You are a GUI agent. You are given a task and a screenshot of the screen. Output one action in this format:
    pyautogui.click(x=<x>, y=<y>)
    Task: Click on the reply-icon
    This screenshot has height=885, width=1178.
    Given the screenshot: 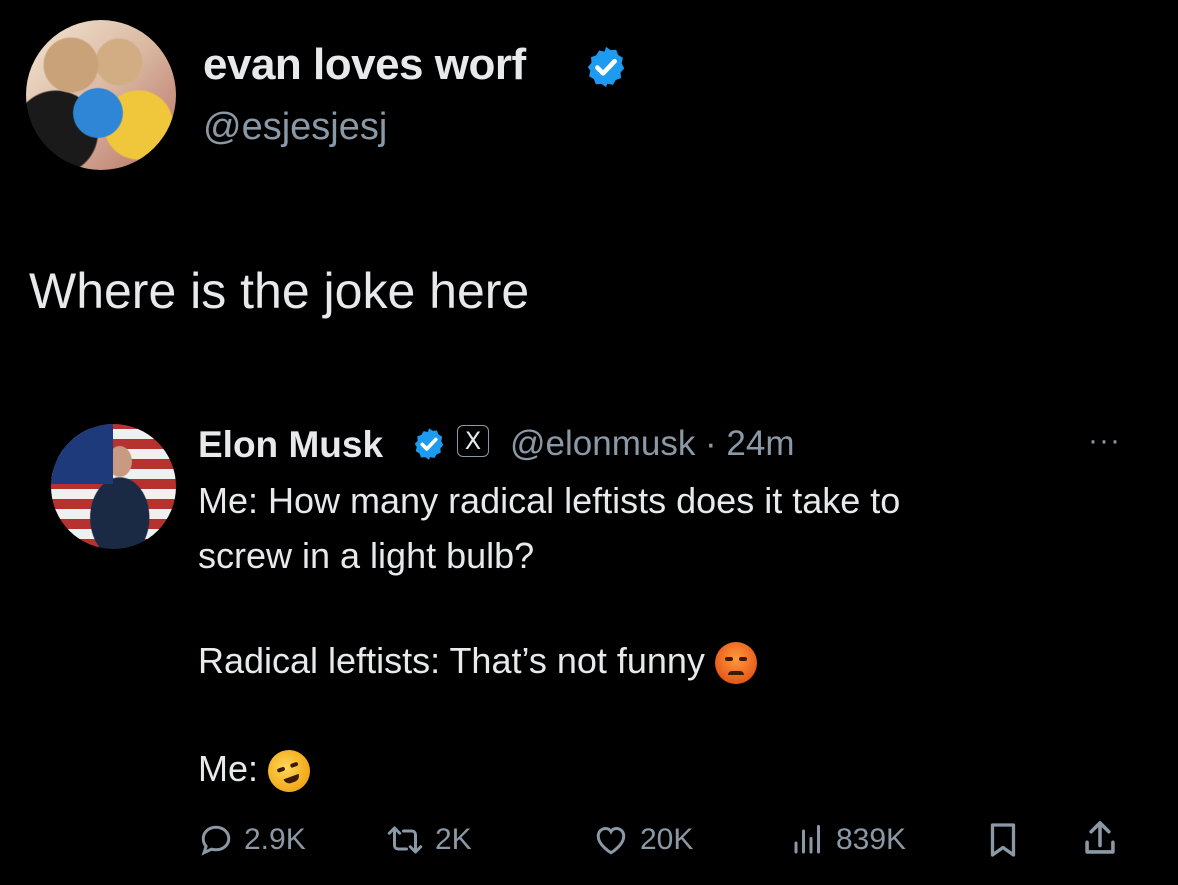 What is the action you would take?
    pyautogui.click(x=216, y=840)
    